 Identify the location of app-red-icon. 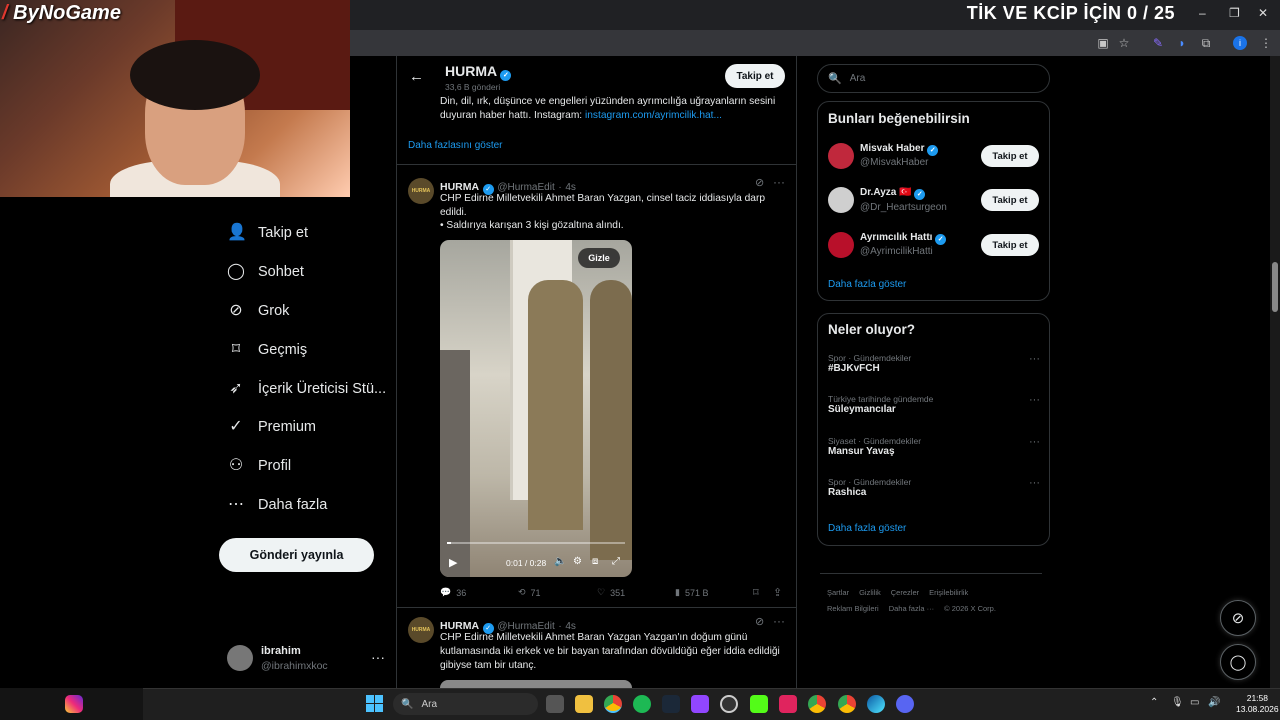
(788, 704).